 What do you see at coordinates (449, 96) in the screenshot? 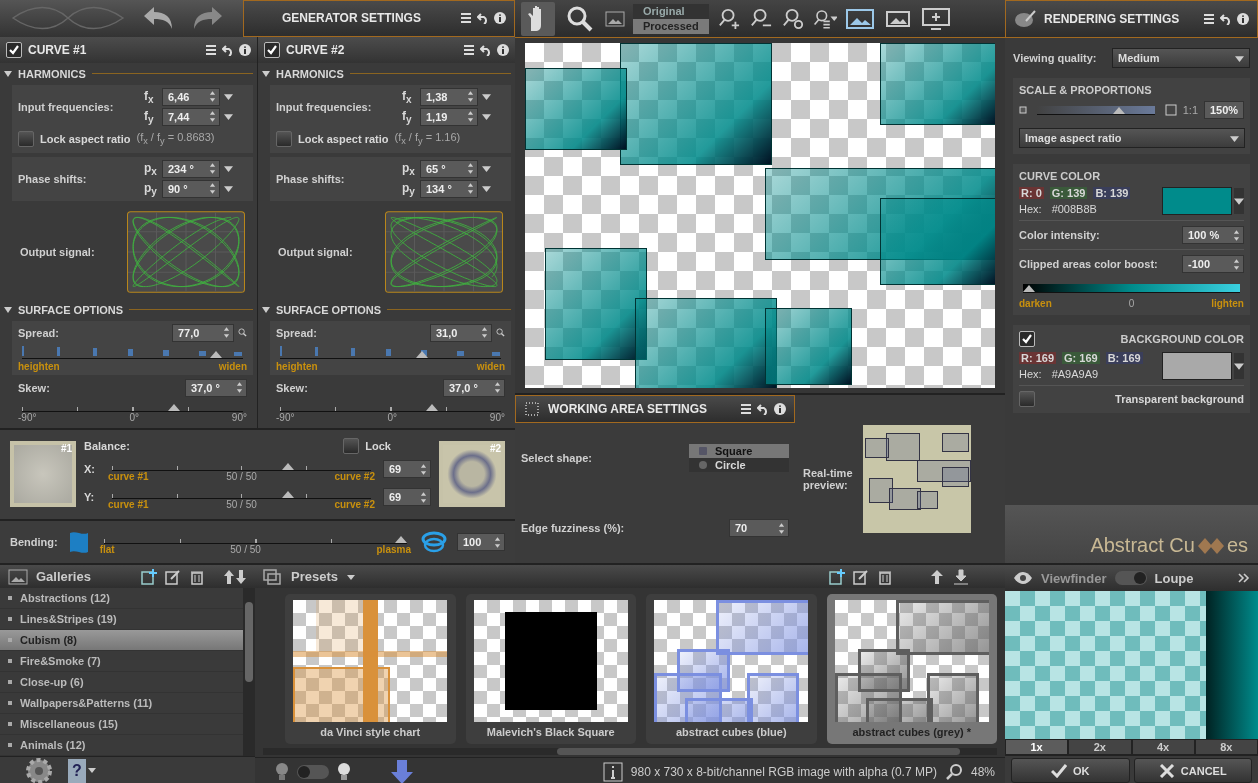
I see `frequency-field: 1,38` at bounding box center [449, 96].